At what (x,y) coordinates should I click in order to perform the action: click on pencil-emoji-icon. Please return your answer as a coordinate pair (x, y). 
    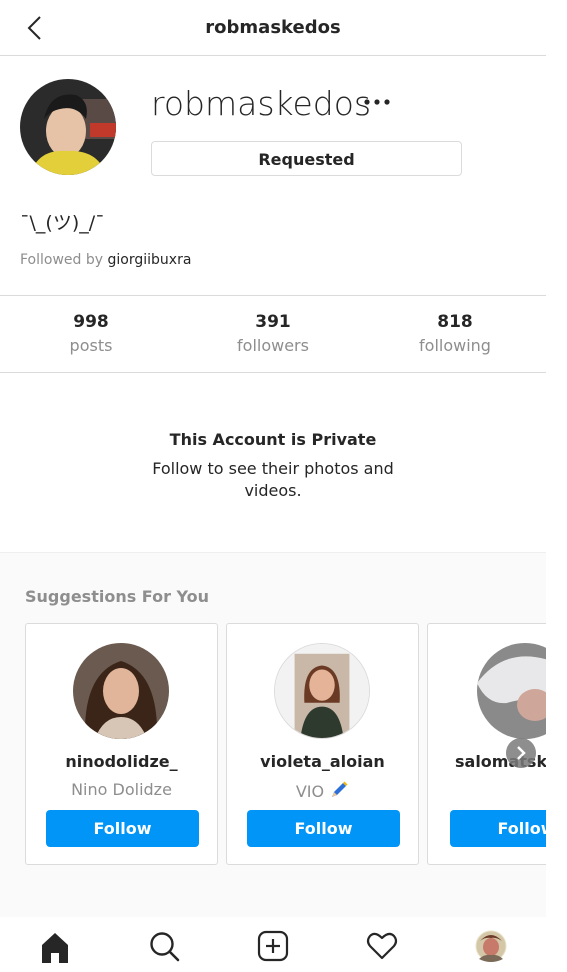
    Looking at the image, I should click on (340, 789).